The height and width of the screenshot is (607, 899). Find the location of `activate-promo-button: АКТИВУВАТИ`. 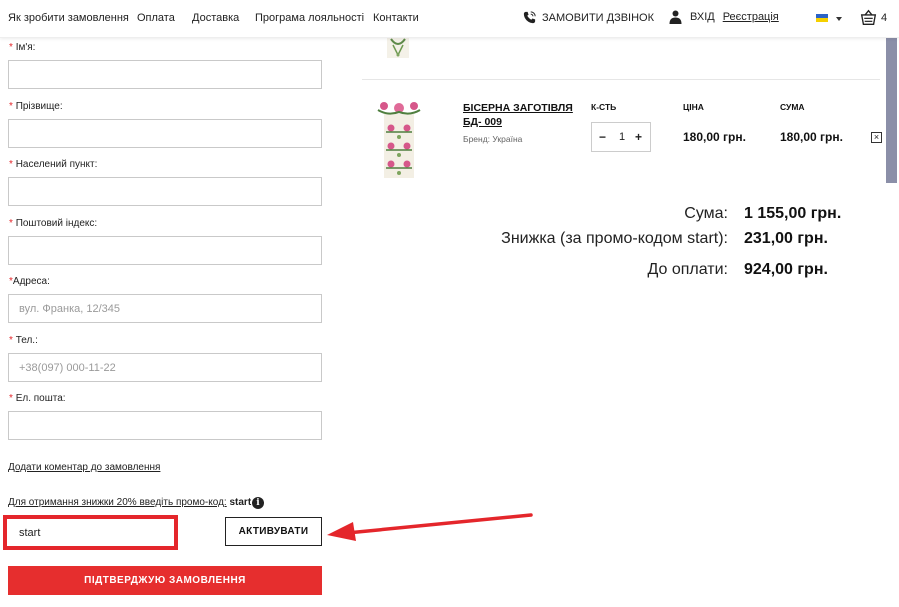

activate-promo-button: АКТИВУВАТИ is located at coordinates (273, 531).